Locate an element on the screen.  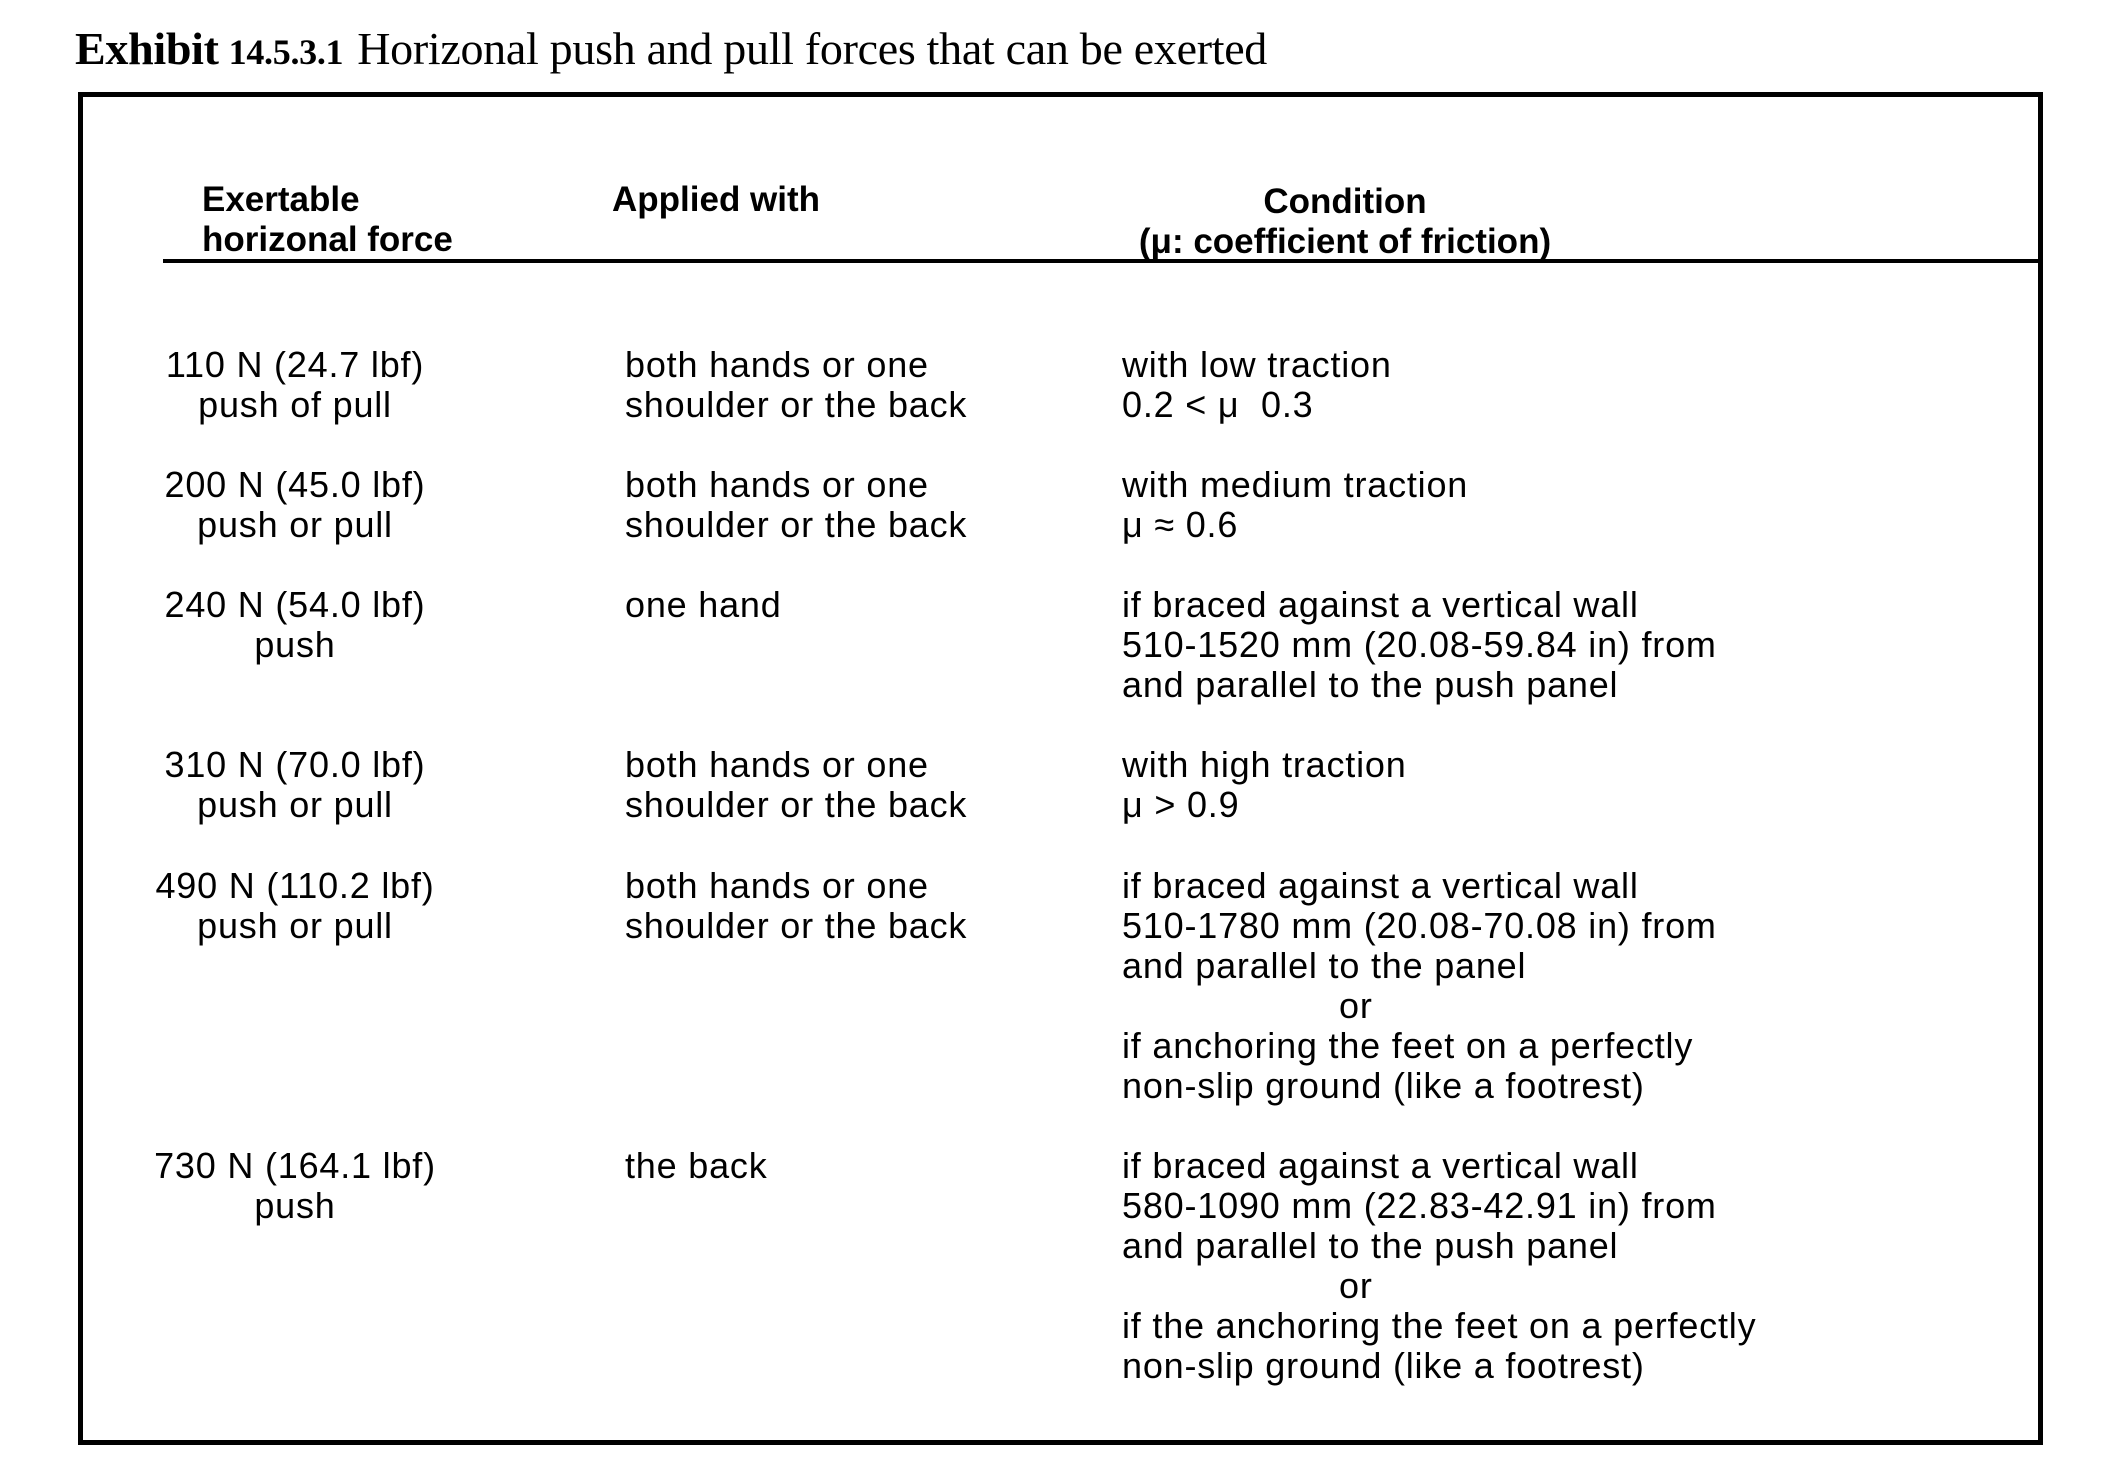
applied-line: the back is located at coordinates (696, 1165).